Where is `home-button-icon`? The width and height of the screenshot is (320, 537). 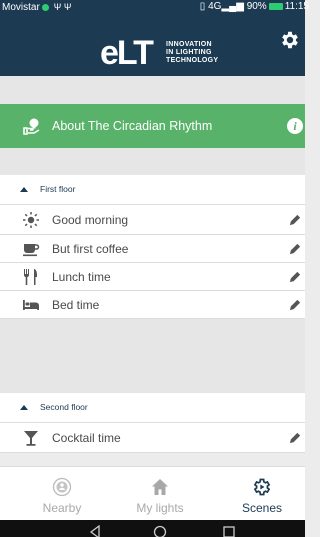 home-button-icon is located at coordinates (160, 531).